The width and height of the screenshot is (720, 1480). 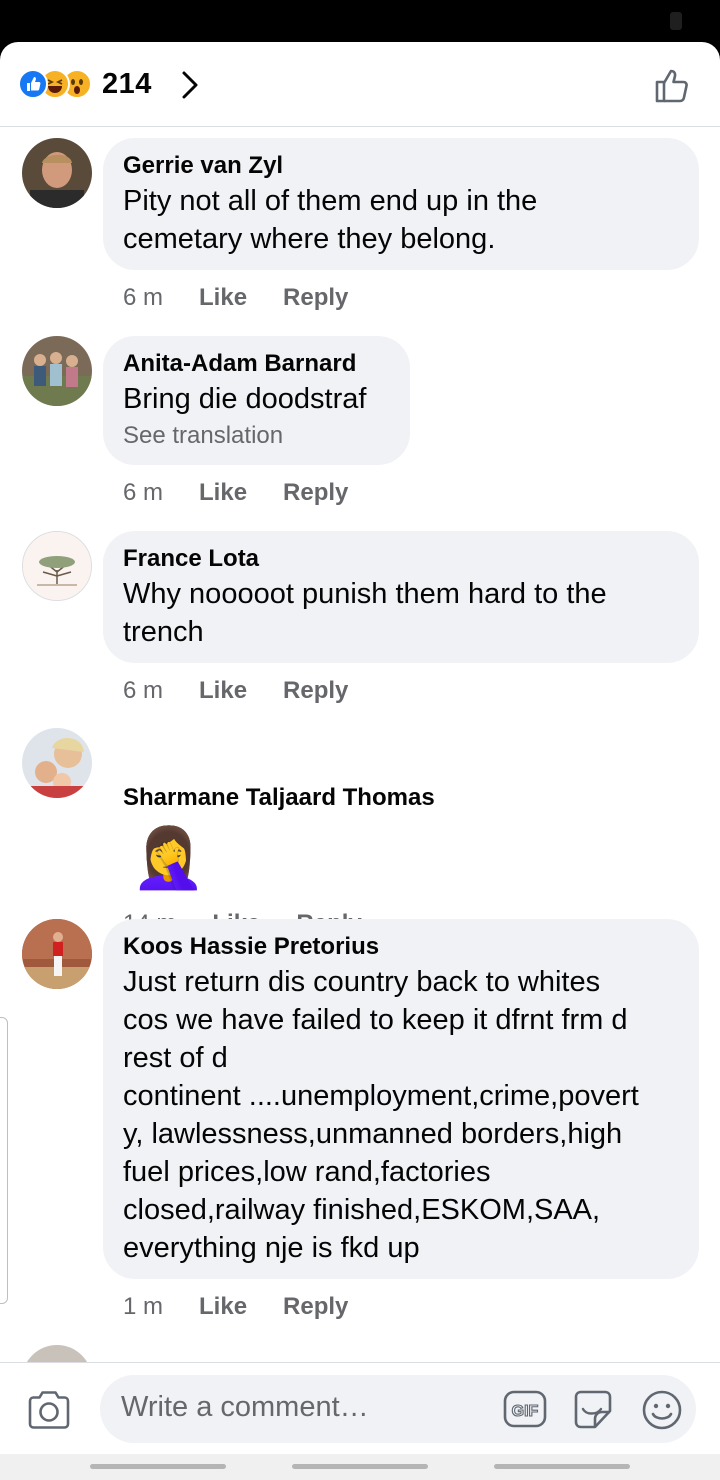 What do you see at coordinates (143, 1306) in the screenshot?
I see `comment-time: 1 m` at bounding box center [143, 1306].